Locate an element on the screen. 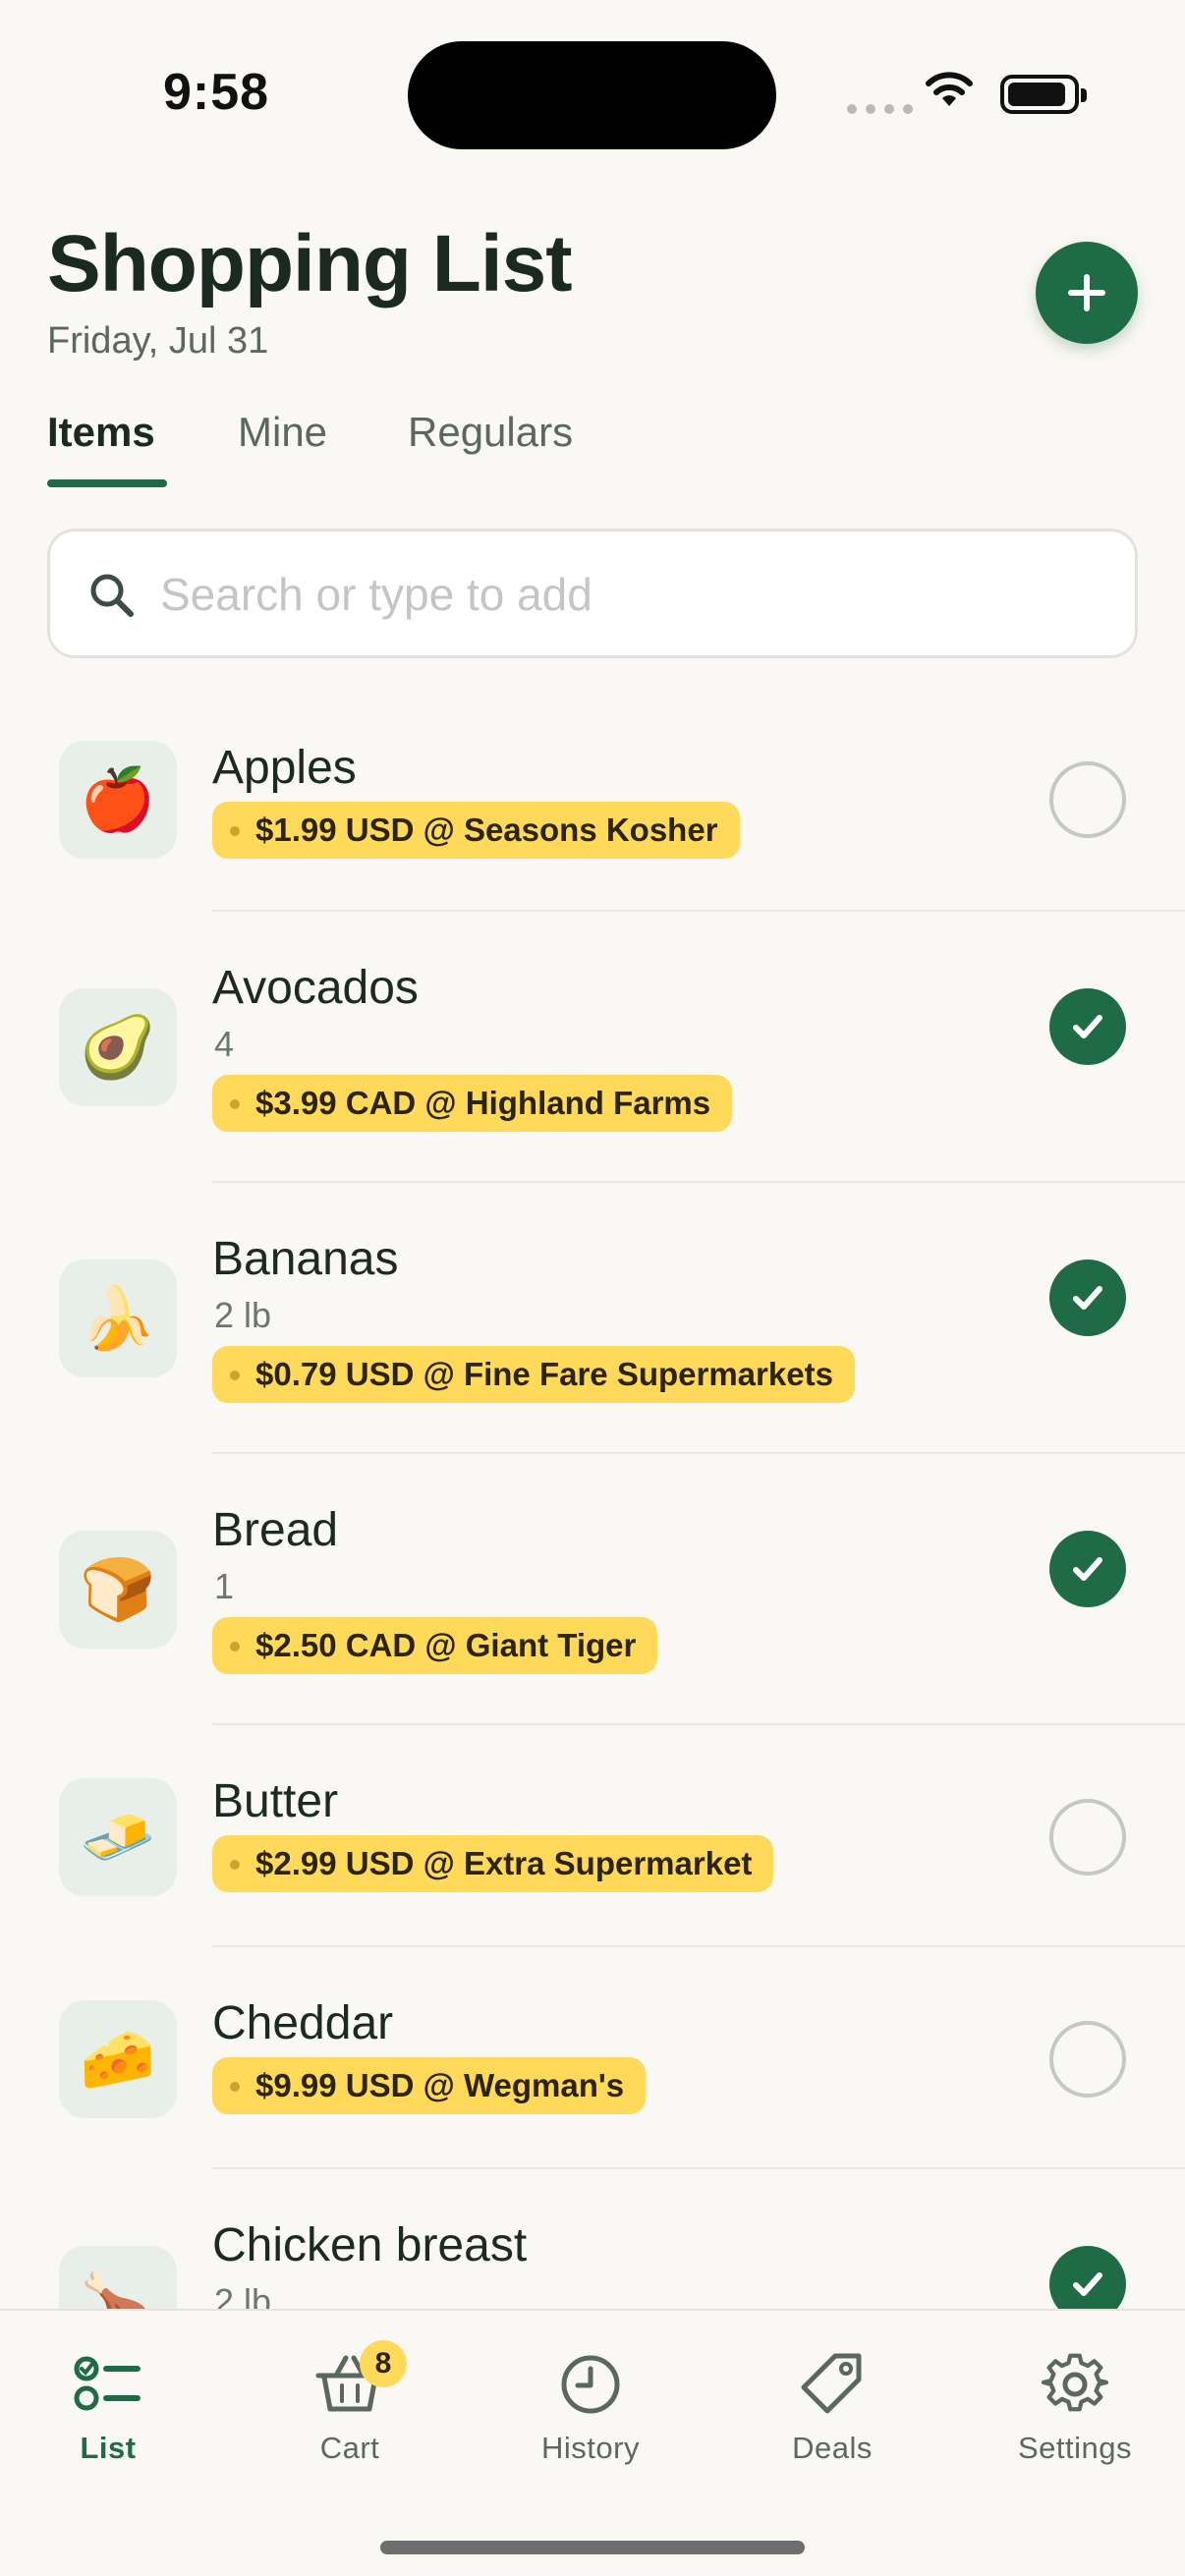 This screenshot has width=1185, height=2576. clock-icon is located at coordinates (591, 2384).